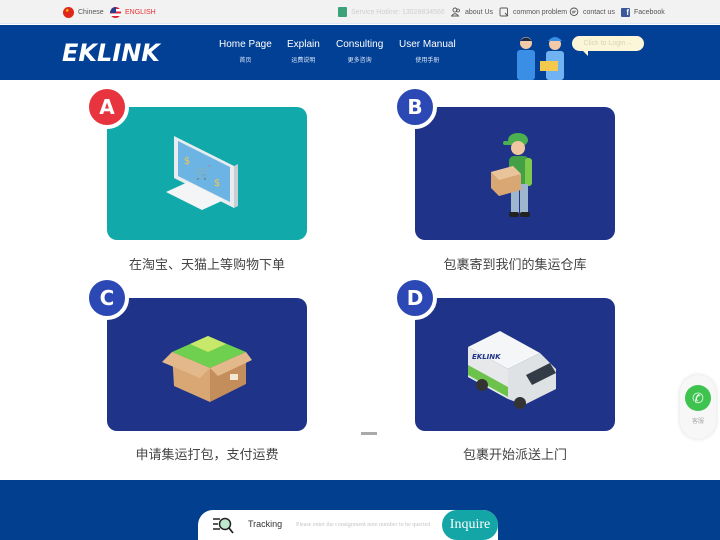 This screenshot has height=540, width=720. What do you see at coordinates (415, 107) in the screenshot?
I see `step-b-badge: B` at bounding box center [415, 107].